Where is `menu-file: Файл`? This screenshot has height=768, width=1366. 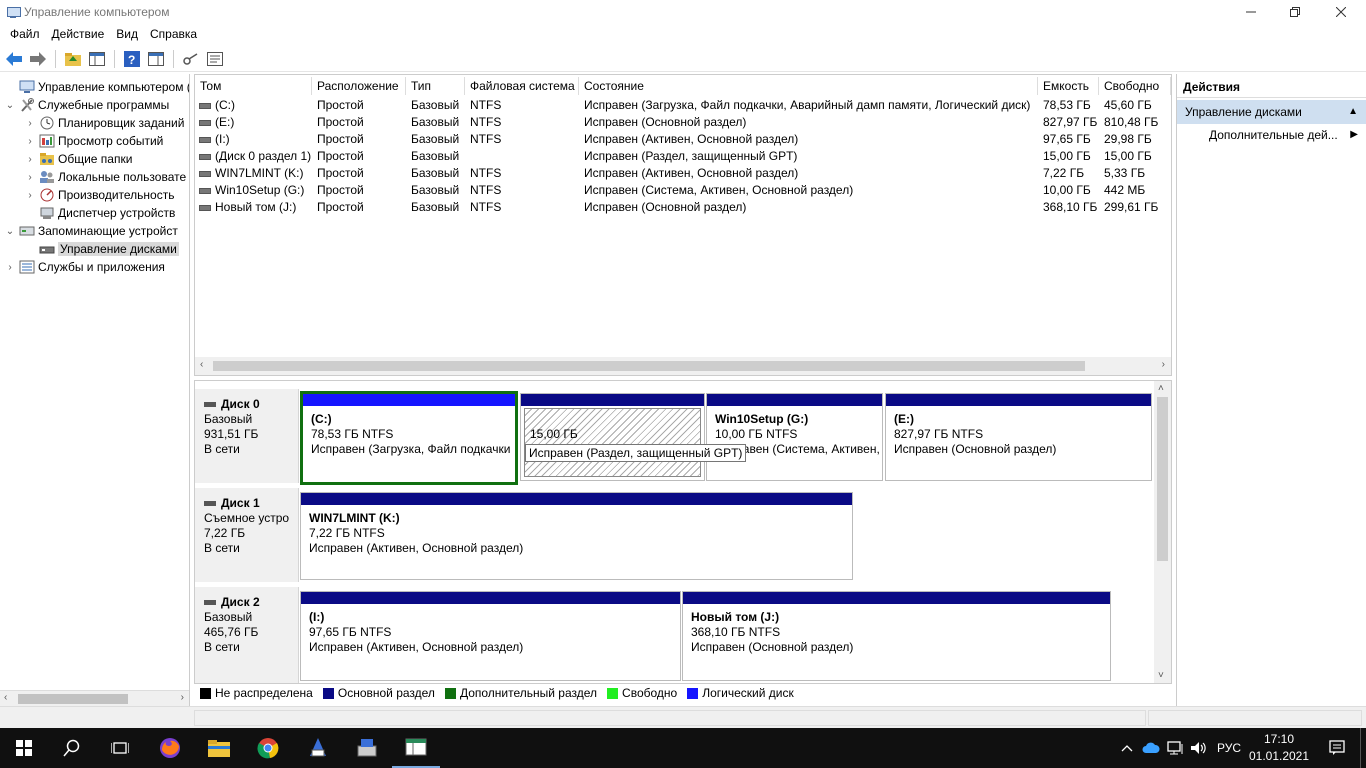 menu-file: Файл is located at coordinates (25, 34).